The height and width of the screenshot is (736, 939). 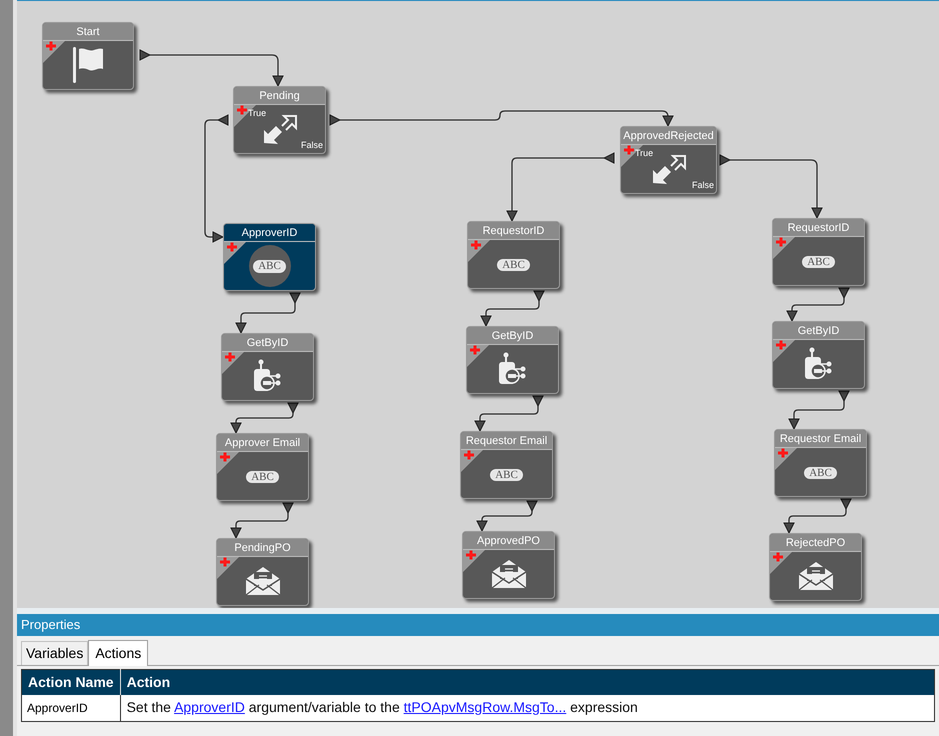 I want to click on workflow-node: ApprovedPO, so click(x=508, y=565).